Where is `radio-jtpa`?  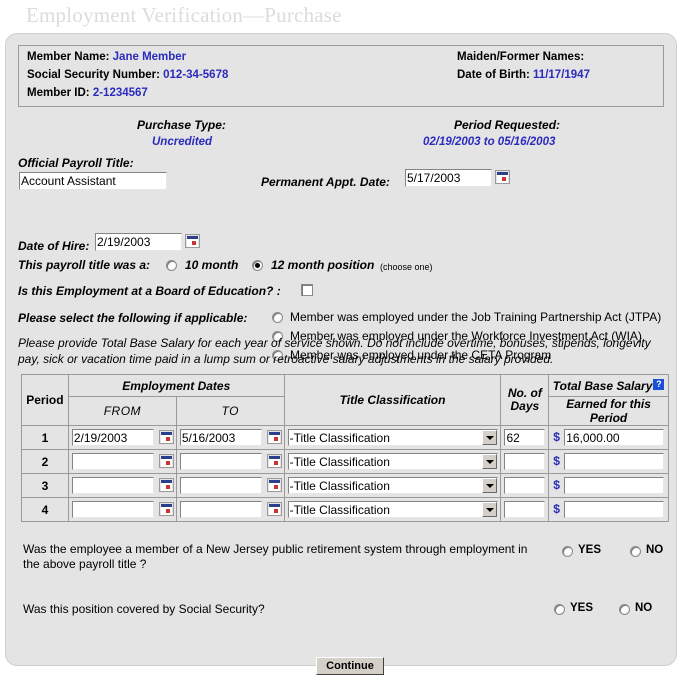
radio-jtpa is located at coordinates (277, 317).